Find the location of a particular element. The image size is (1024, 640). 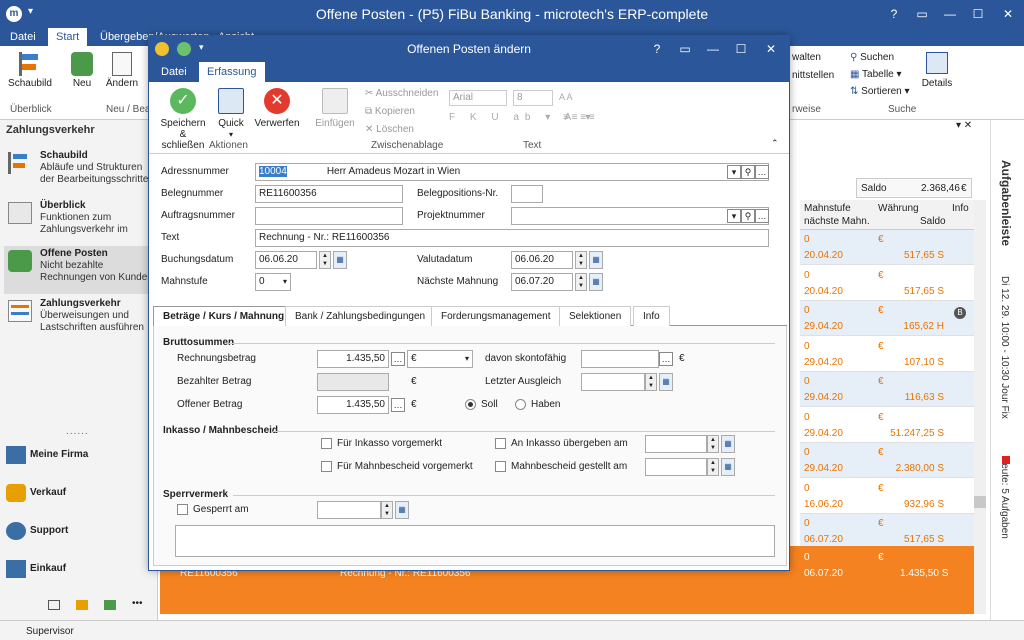

table-row: 0 16.06.20 €932,96 S is located at coordinates (887, 496).